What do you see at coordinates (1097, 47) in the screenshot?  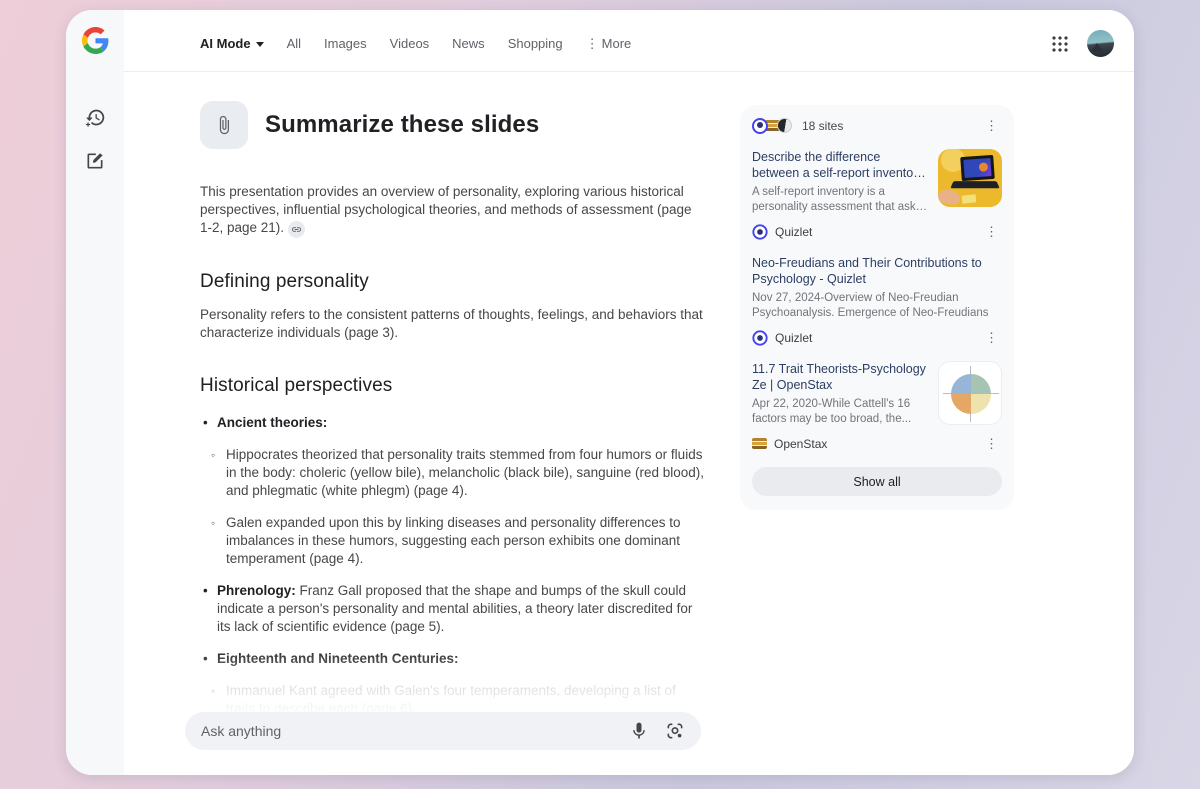 I see `avatar-mountain` at bounding box center [1097, 47].